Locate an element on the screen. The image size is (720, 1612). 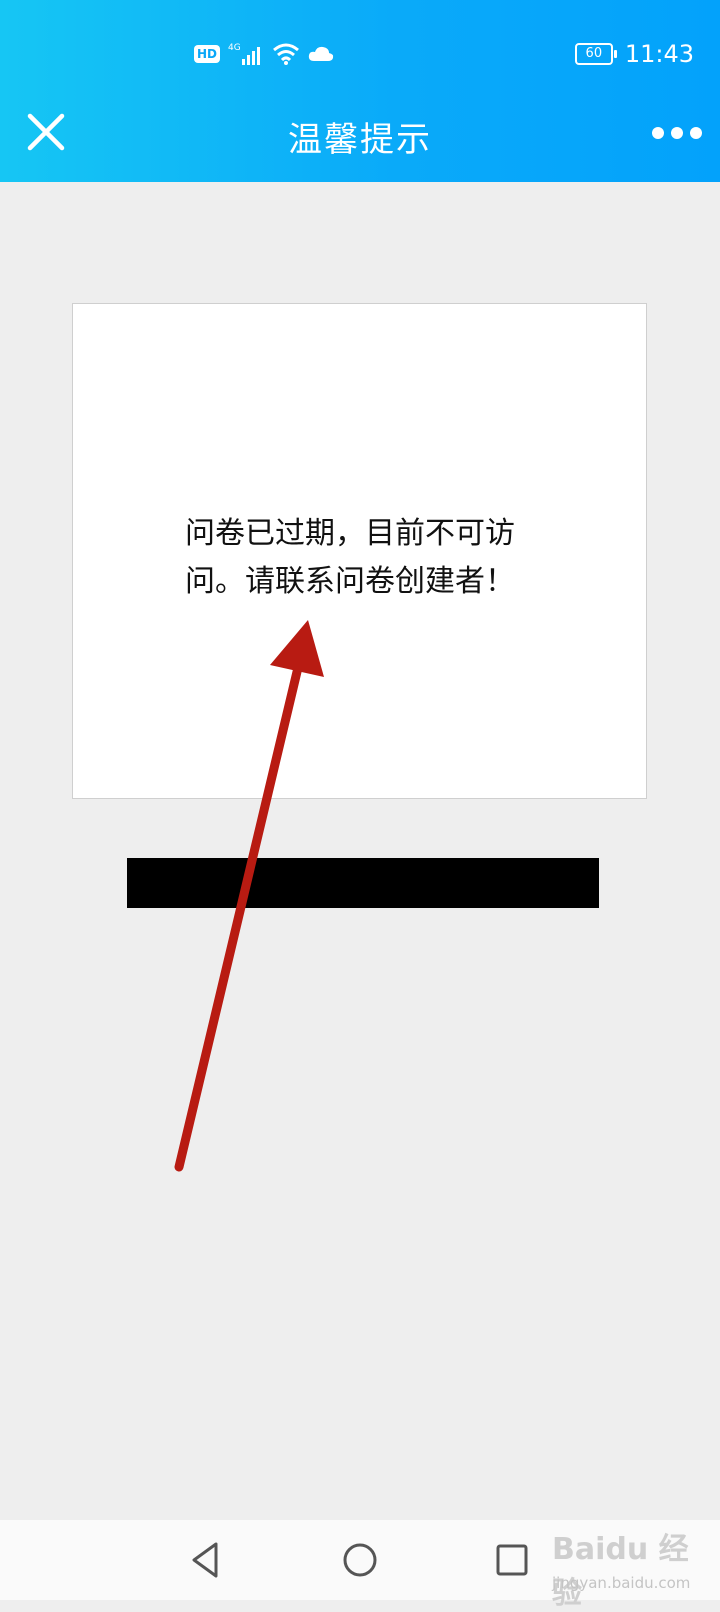
hd-badge: HD is located at coordinates (207, 54).